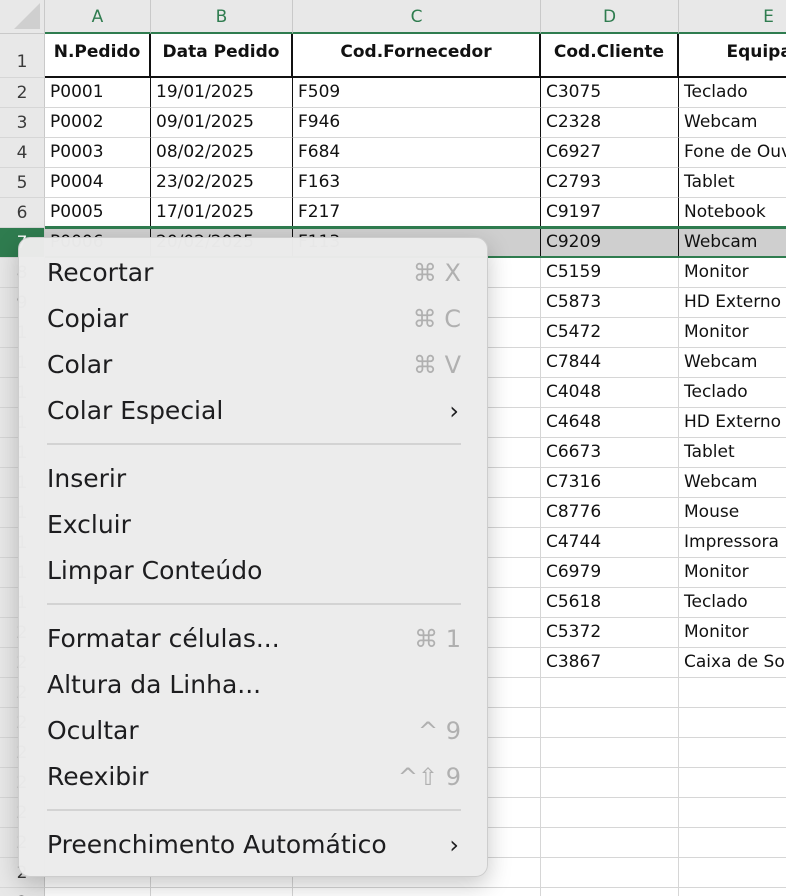  Describe the element at coordinates (610, 56) in the screenshot. I see `table-header-cell: Cod.Cliente` at that location.